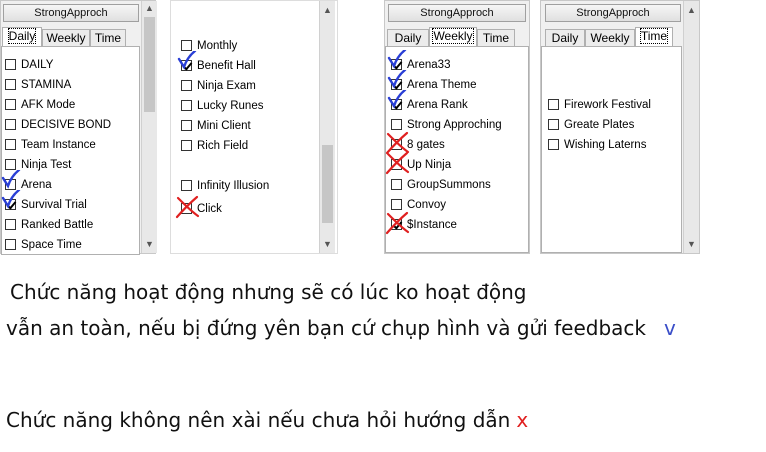 The image size is (766, 452). Describe the element at coordinates (449, 185) in the screenshot. I see `checkbox-label: GroupSummons` at that location.